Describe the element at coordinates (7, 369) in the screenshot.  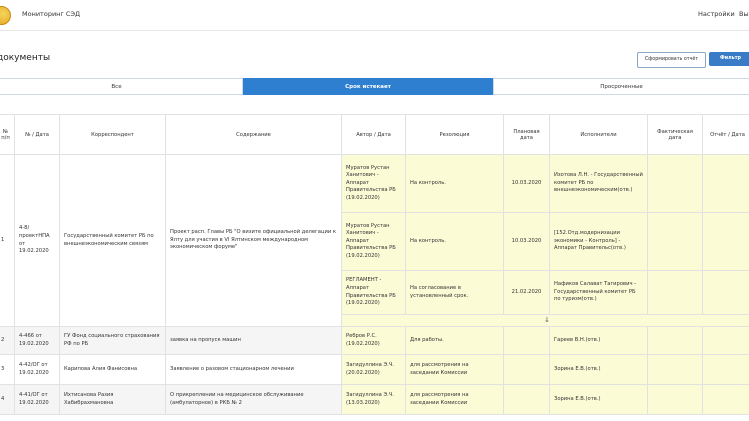
I see `cell-num: 3` at that location.